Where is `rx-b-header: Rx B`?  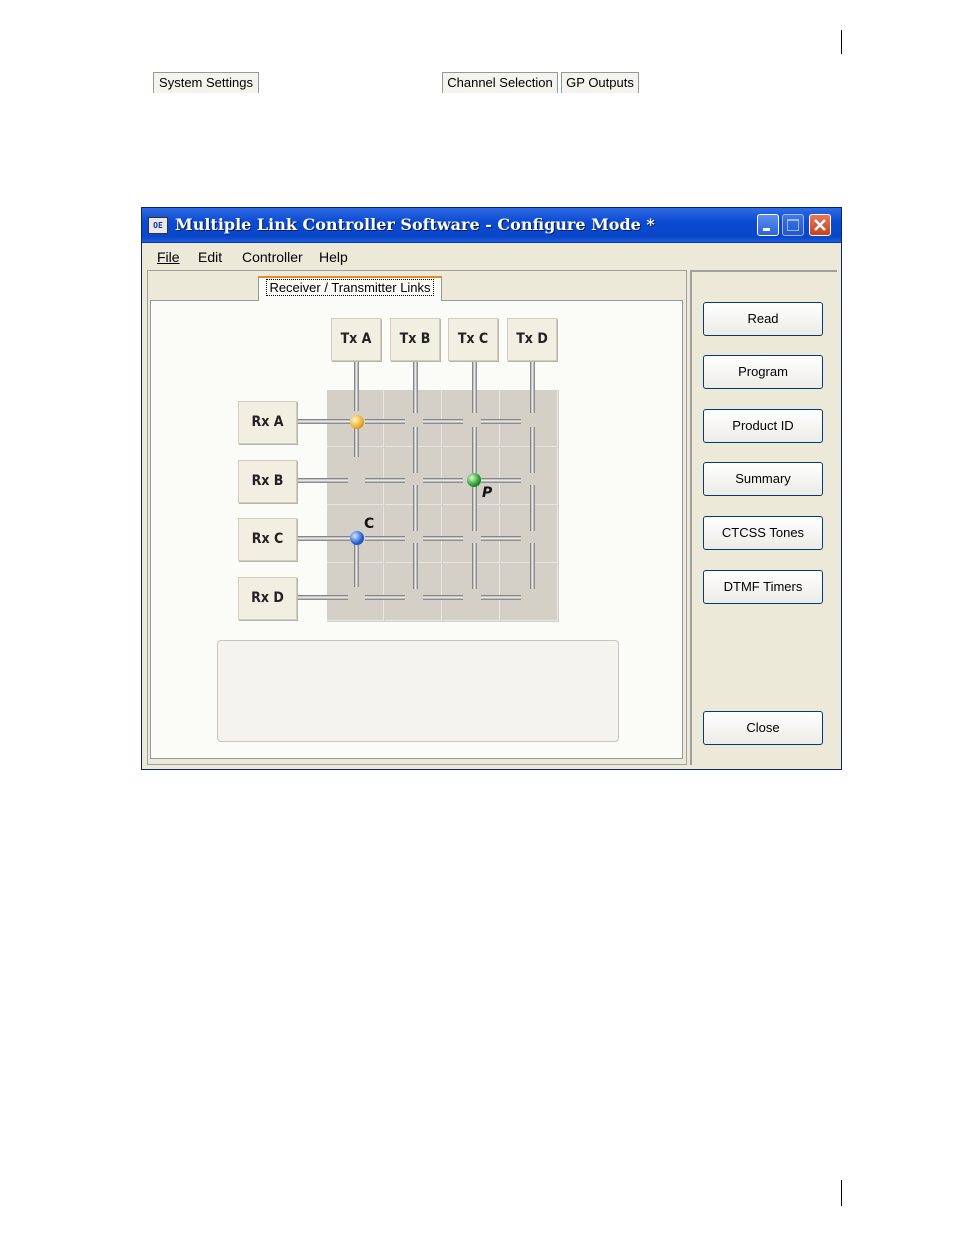 rx-b-header: Rx B is located at coordinates (267, 481).